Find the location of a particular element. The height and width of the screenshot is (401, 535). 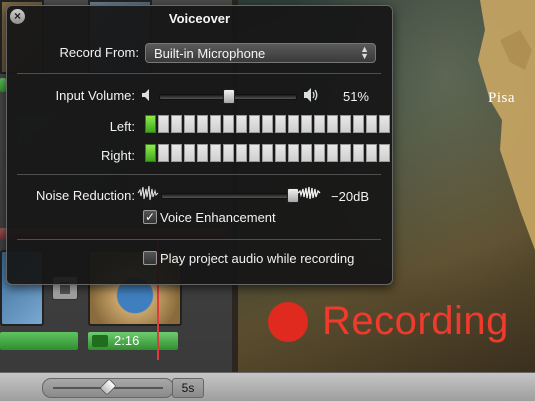

panel-title: Voiceover is located at coordinates (199, 18).